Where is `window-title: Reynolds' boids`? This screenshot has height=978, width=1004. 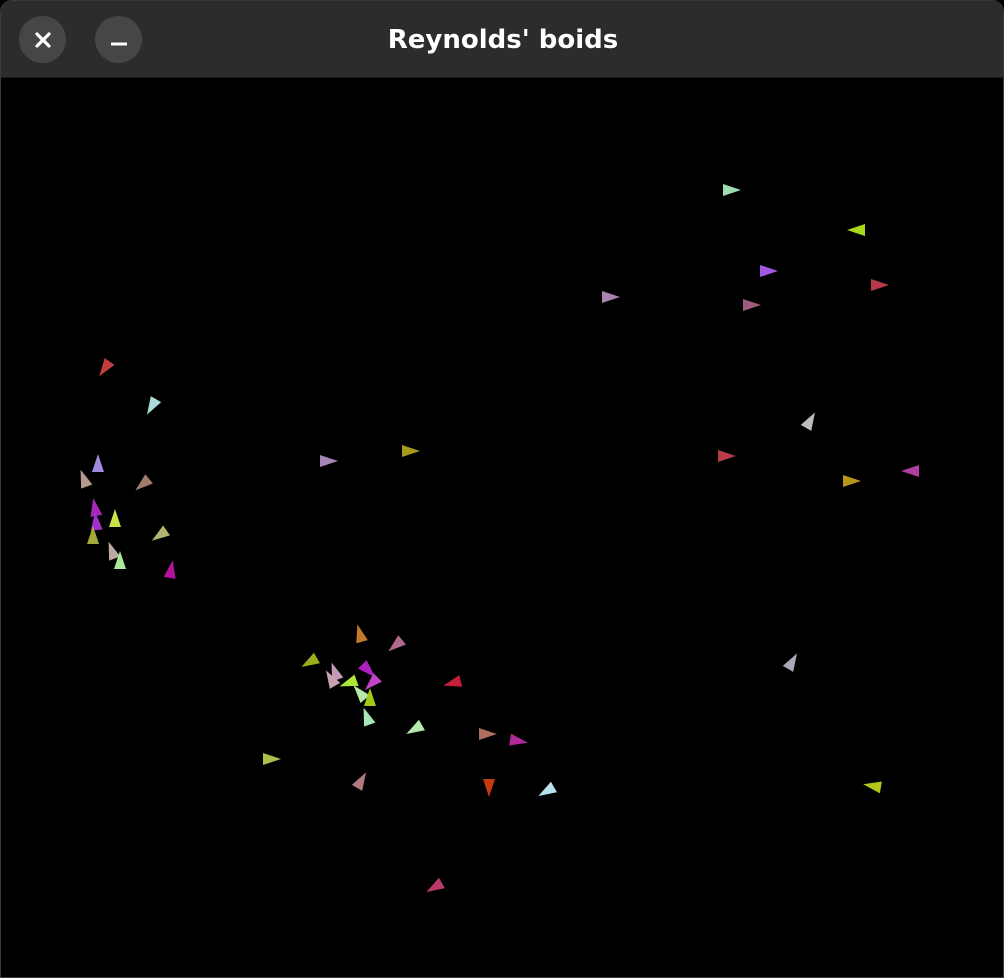
window-title: Reynolds' boids is located at coordinates (503, 40).